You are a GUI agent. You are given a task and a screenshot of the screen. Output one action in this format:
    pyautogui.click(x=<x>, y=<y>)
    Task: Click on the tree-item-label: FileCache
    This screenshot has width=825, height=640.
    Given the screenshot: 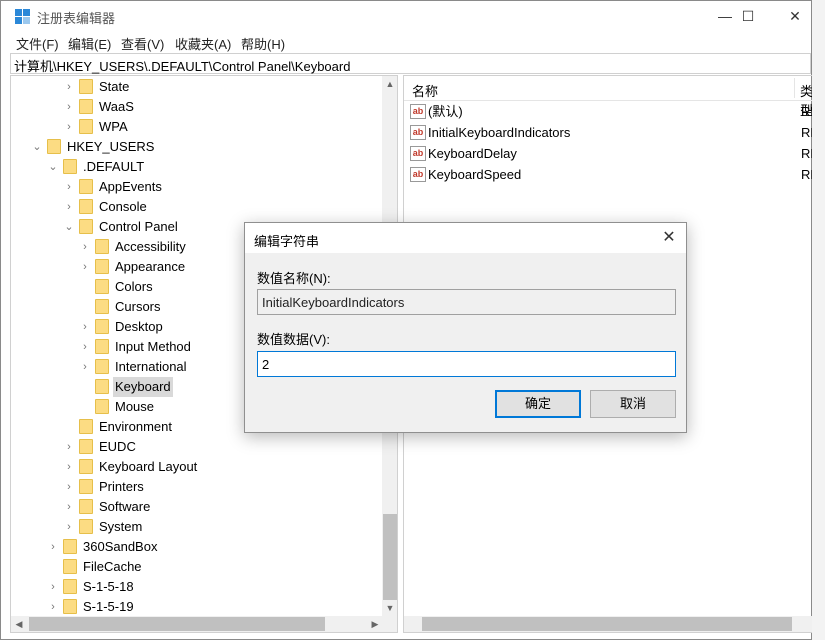 What is the action you would take?
    pyautogui.click(x=112, y=566)
    